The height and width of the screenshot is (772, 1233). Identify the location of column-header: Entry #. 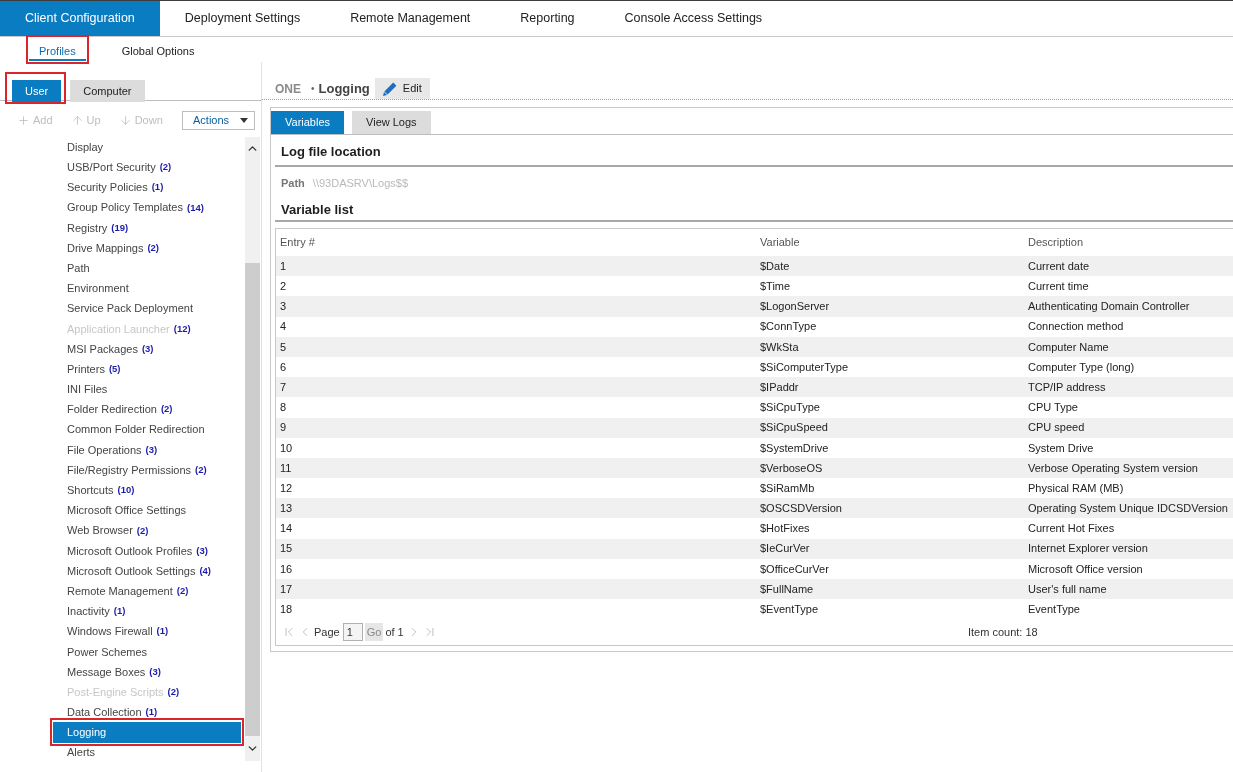
(520, 242).